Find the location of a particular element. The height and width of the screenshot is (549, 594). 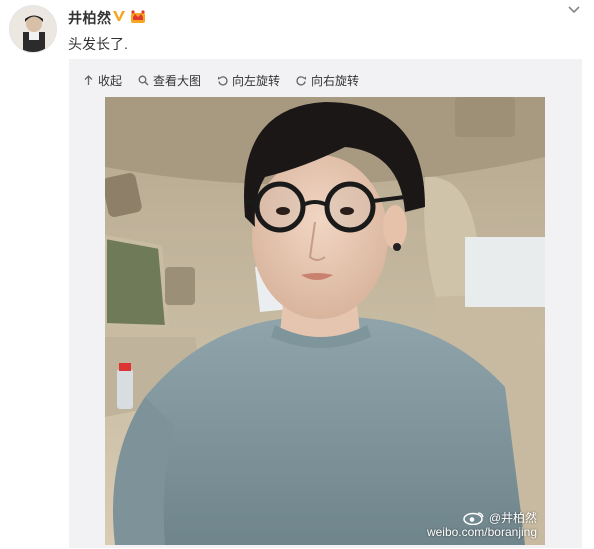

rotate-left-icon is located at coordinates (223, 80).